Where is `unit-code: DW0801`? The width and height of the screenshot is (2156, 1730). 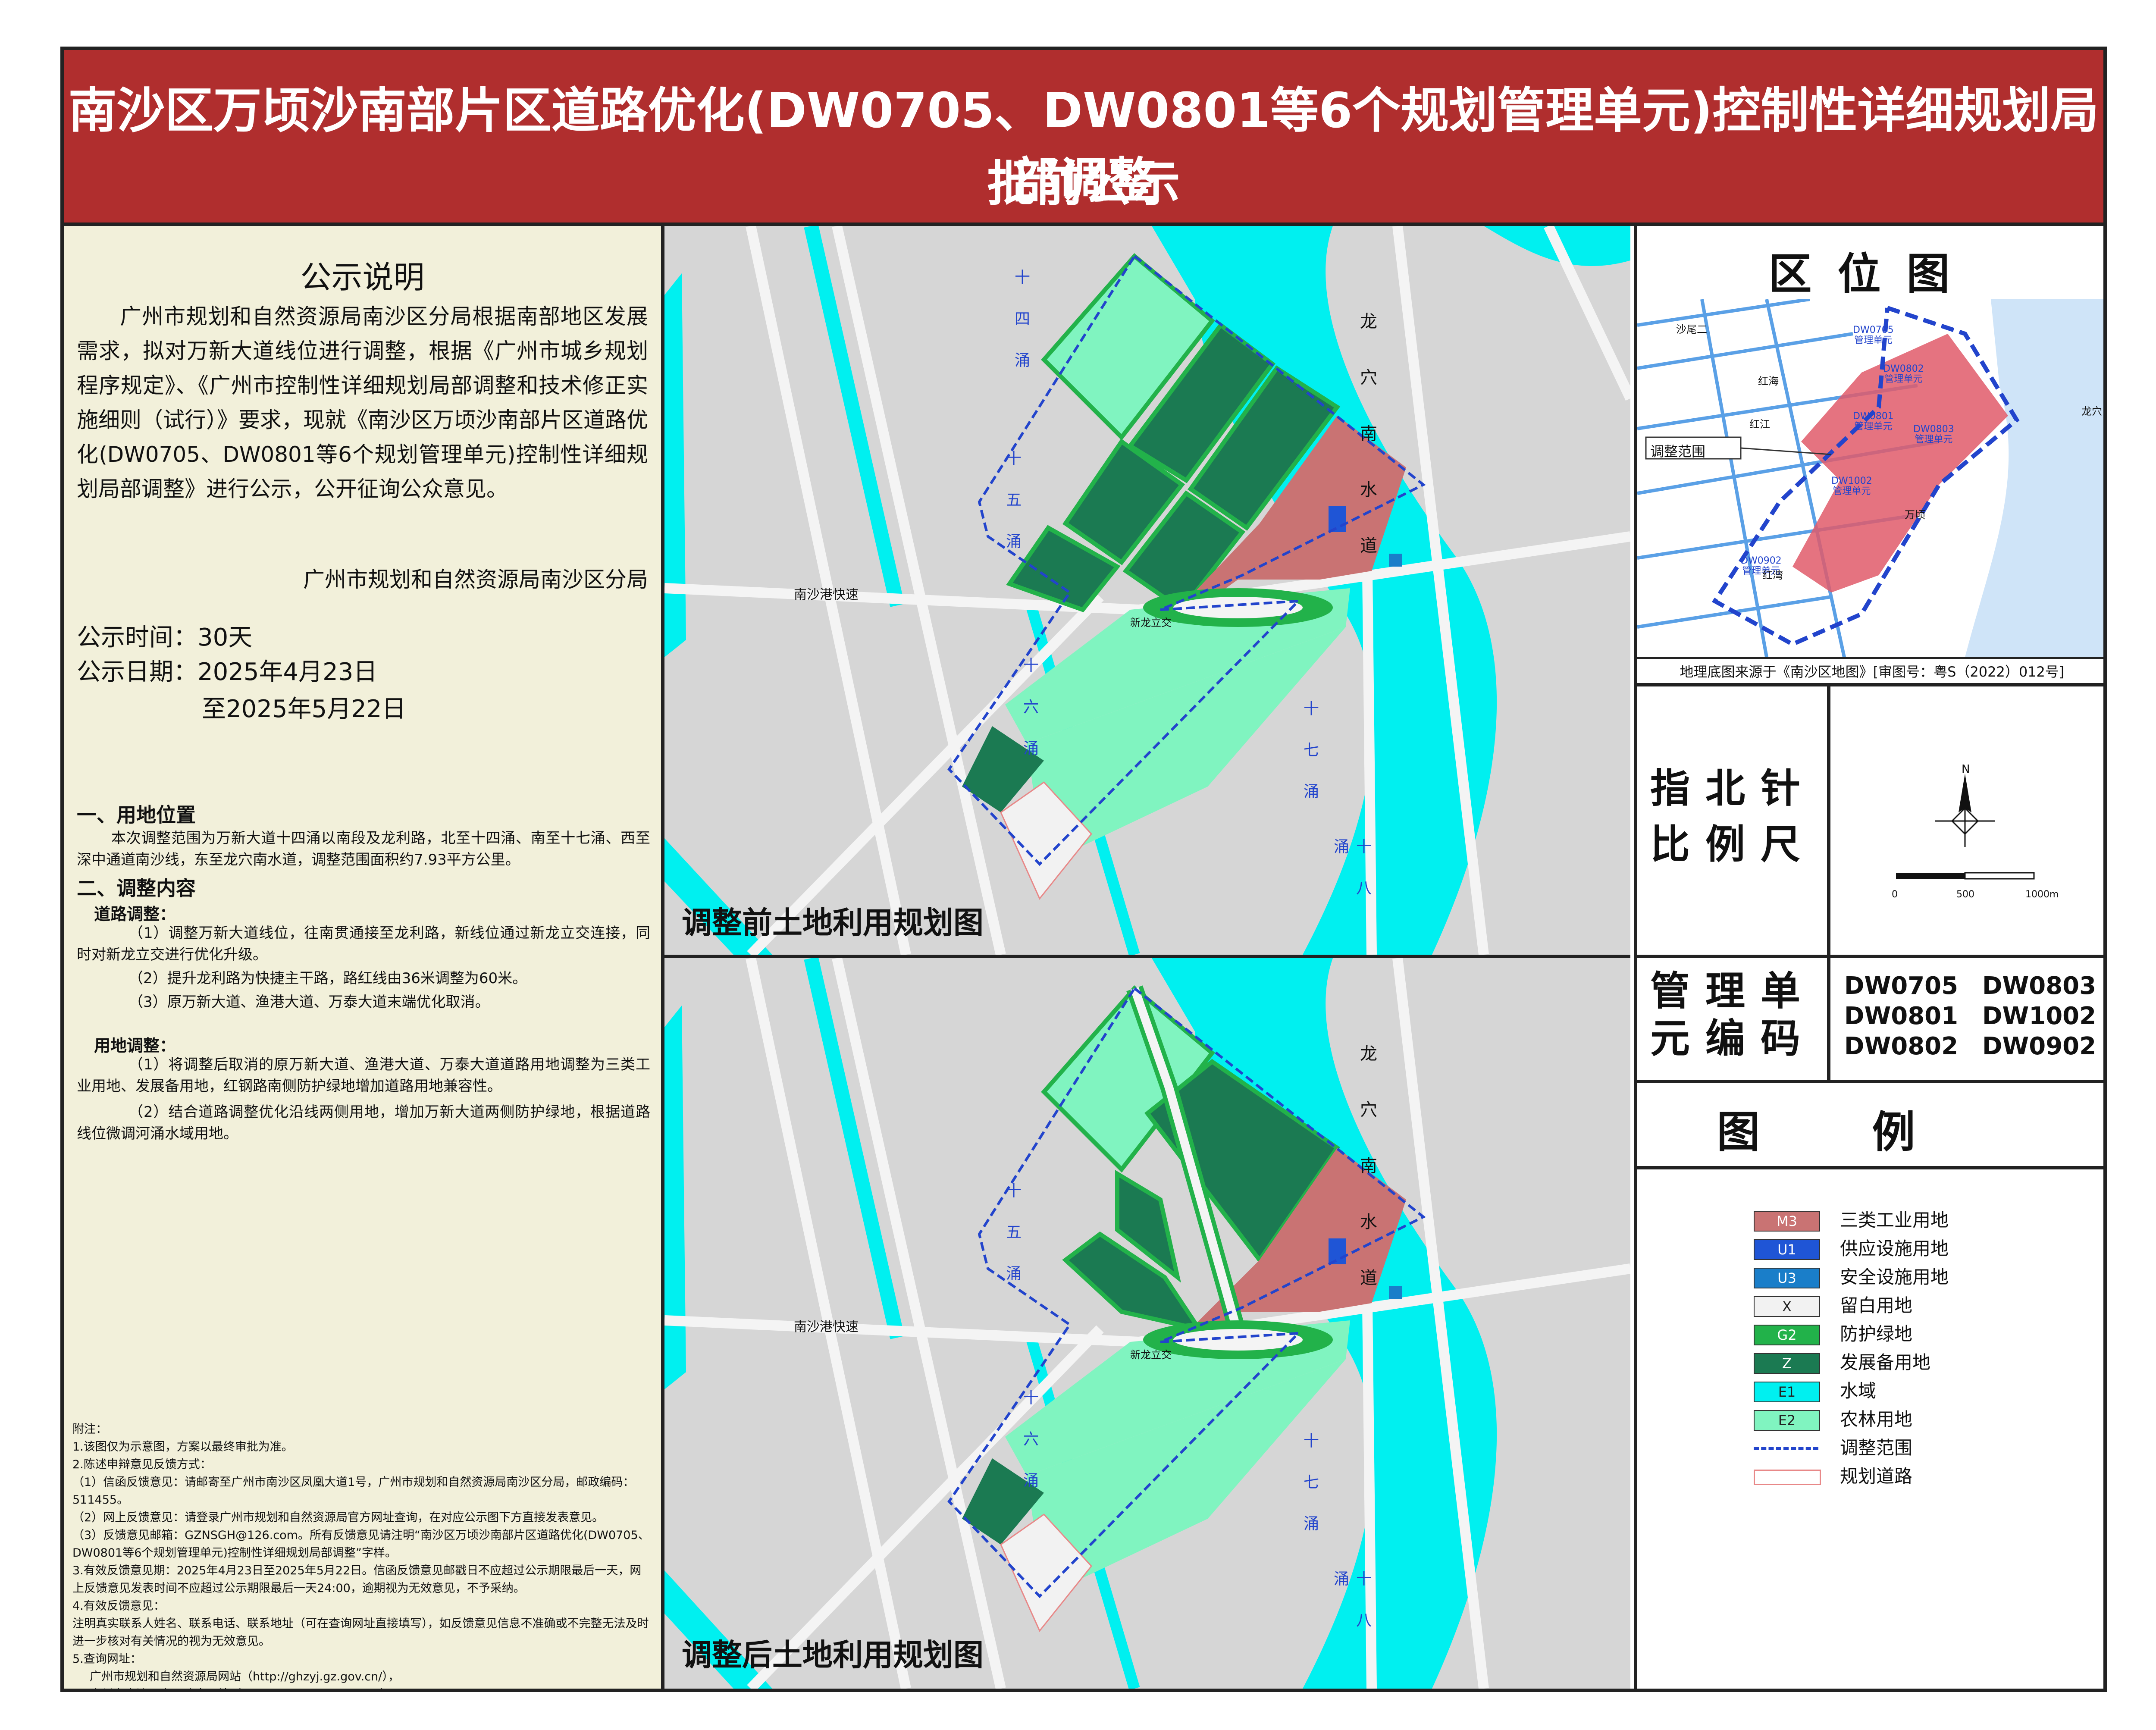 unit-code: DW0801 is located at coordinates (1901, 1016).